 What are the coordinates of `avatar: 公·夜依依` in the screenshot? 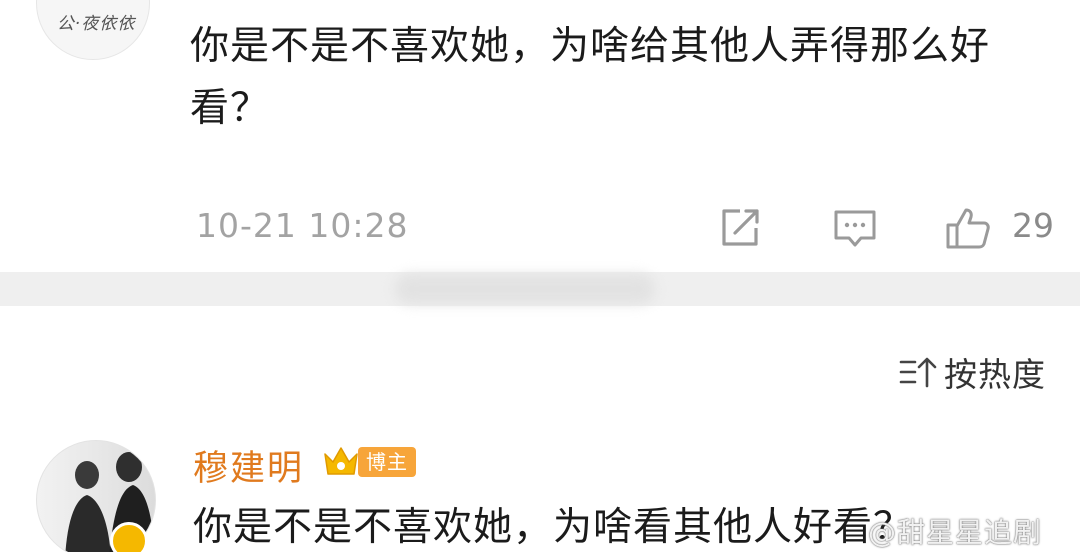 It's located at (93, 30).